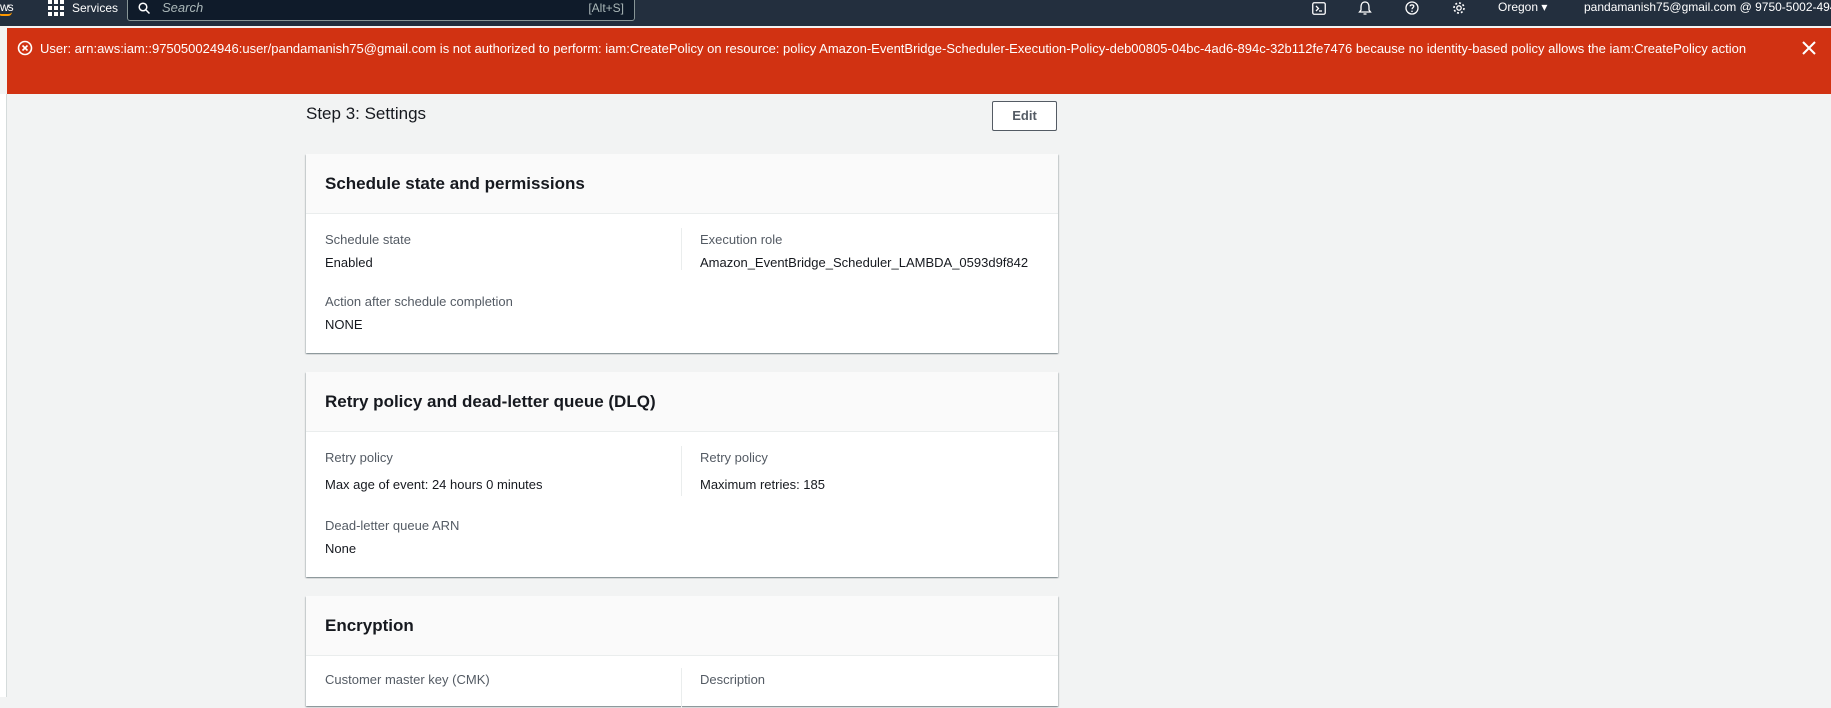  Describe the element at coordinates (381, 10) in the screenshot. I see `search-input: Search [Alt+S]` at that location.